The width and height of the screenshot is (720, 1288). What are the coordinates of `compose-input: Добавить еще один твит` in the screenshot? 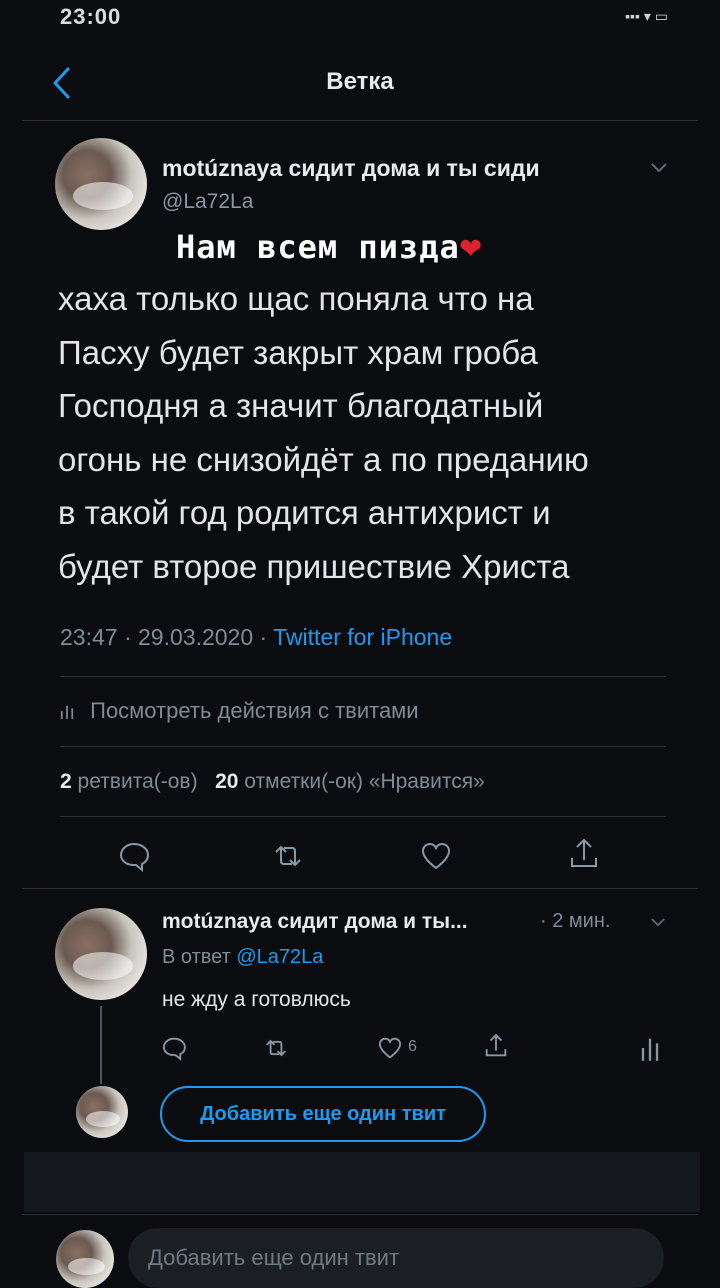 It's located at (396, 1258).